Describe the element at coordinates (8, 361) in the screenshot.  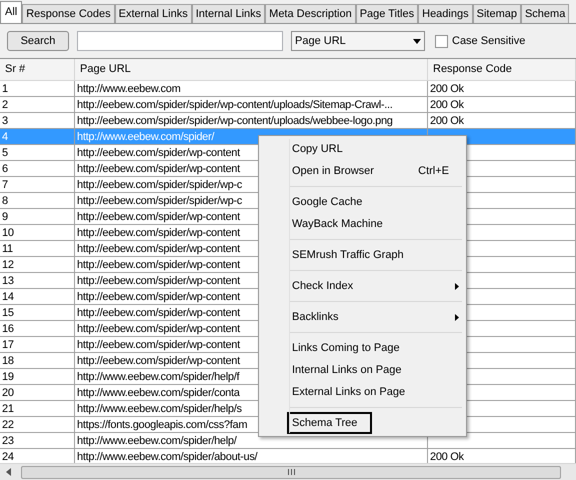
I see `table-cell: 18` at that location.